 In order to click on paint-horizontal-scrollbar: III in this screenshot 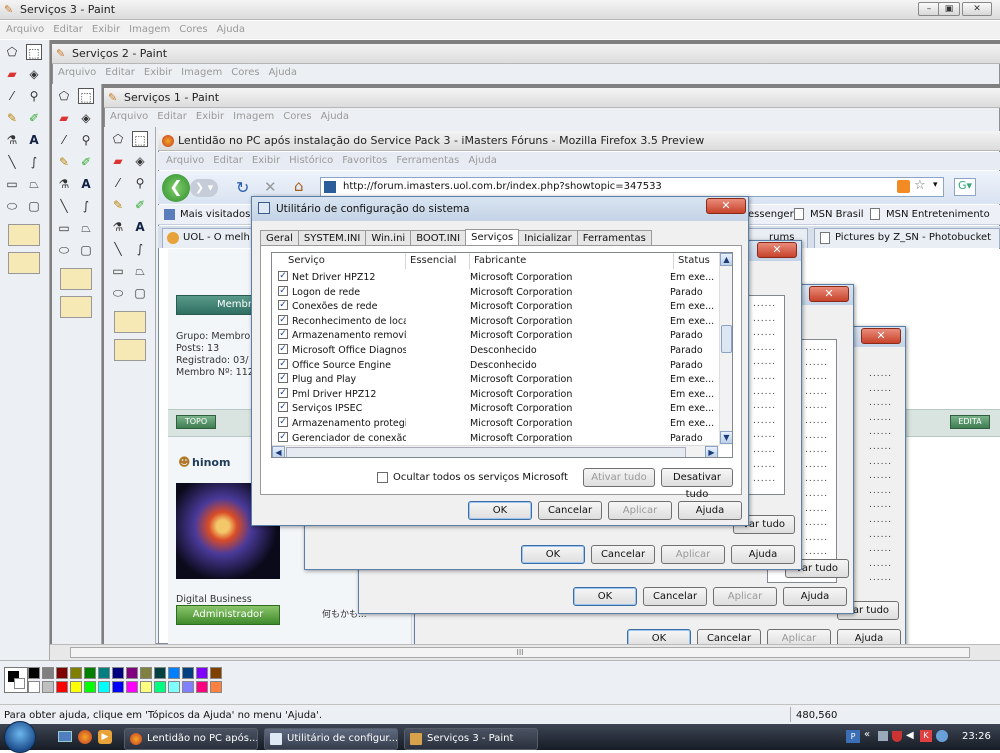, I will do `click(525, 652)`.